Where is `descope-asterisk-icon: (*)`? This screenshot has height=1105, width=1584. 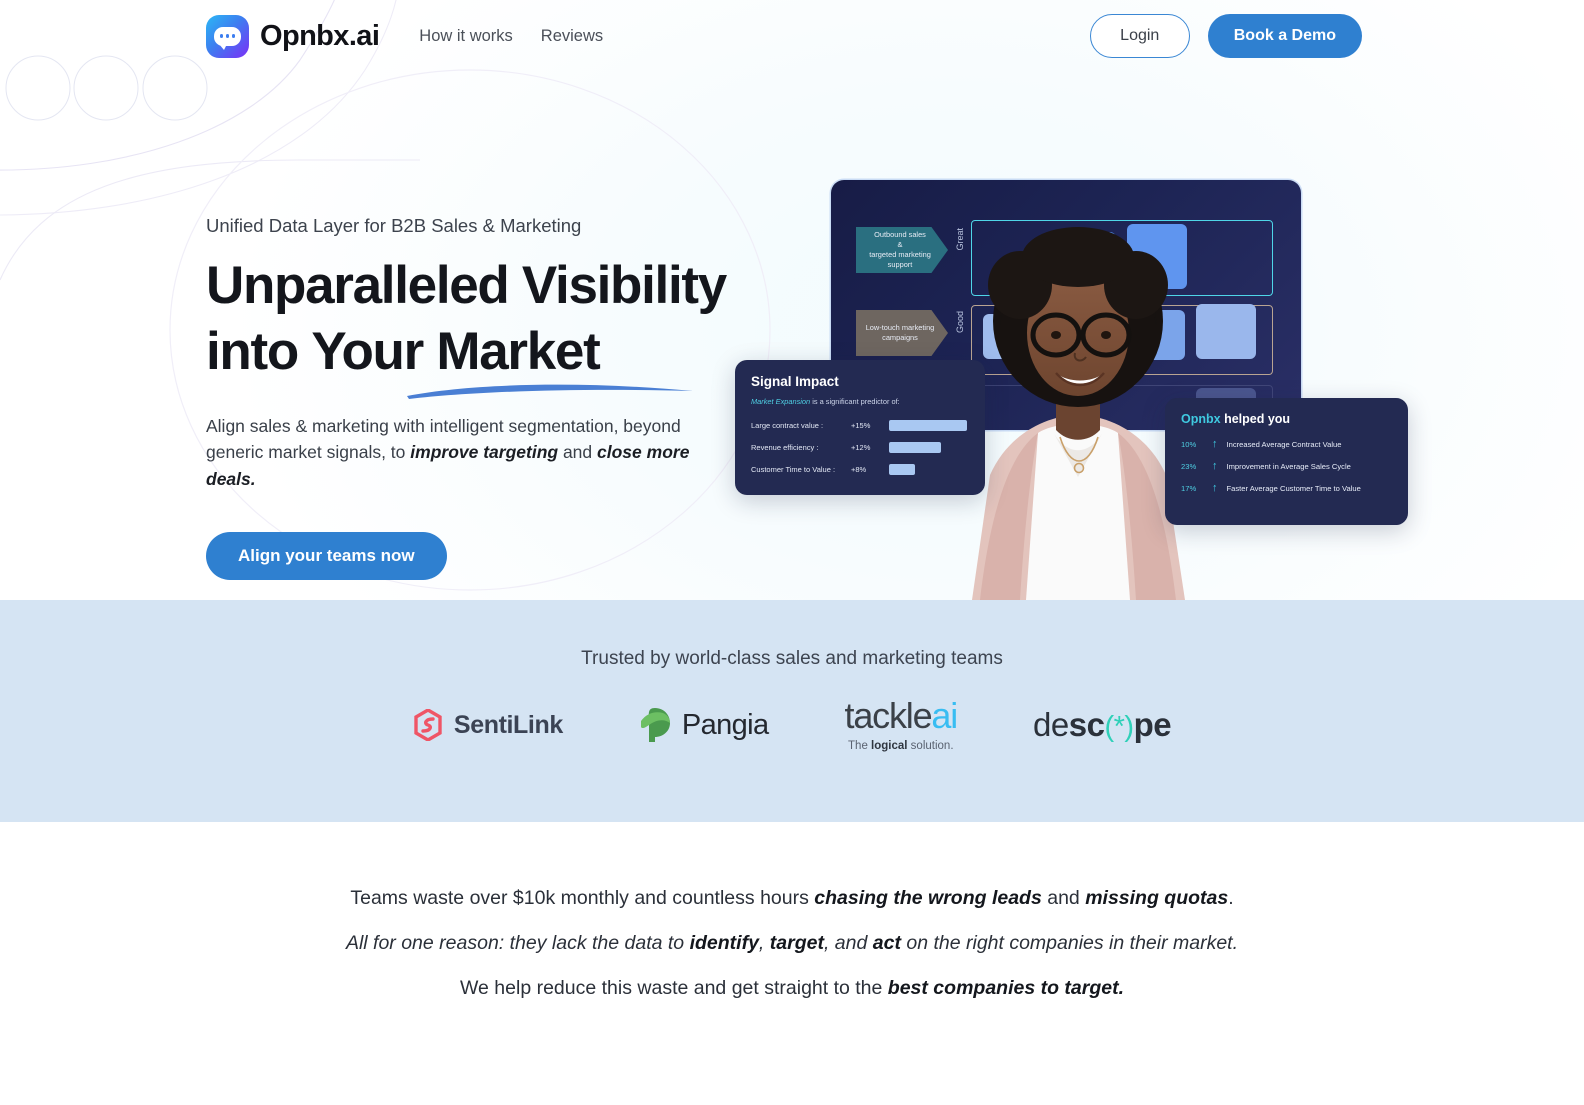 descope-asterisk-icon: (*) is located at coordinates (1119, 727).